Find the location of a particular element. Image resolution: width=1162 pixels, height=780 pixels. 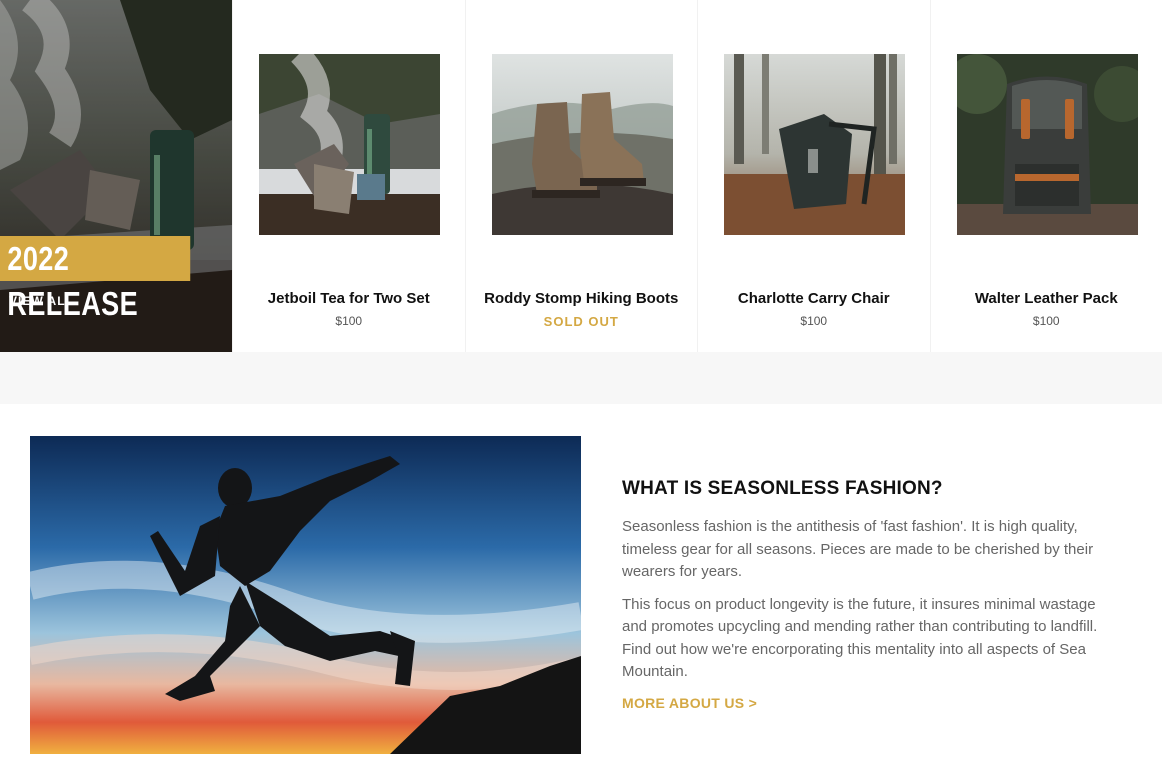

leather-pack-image is located at coordinates (1047, 144).